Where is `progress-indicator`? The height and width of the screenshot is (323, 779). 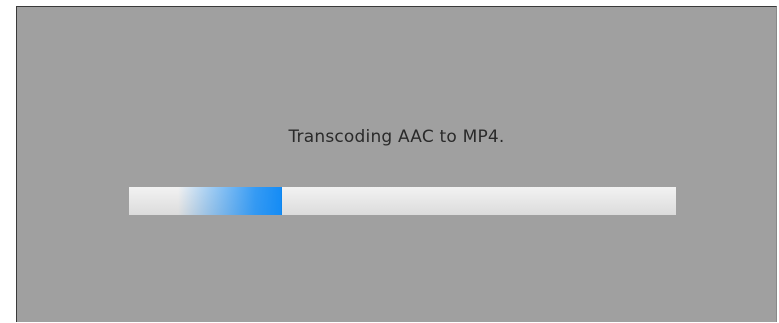 progress-indicator is located at coordinates (230, 201).